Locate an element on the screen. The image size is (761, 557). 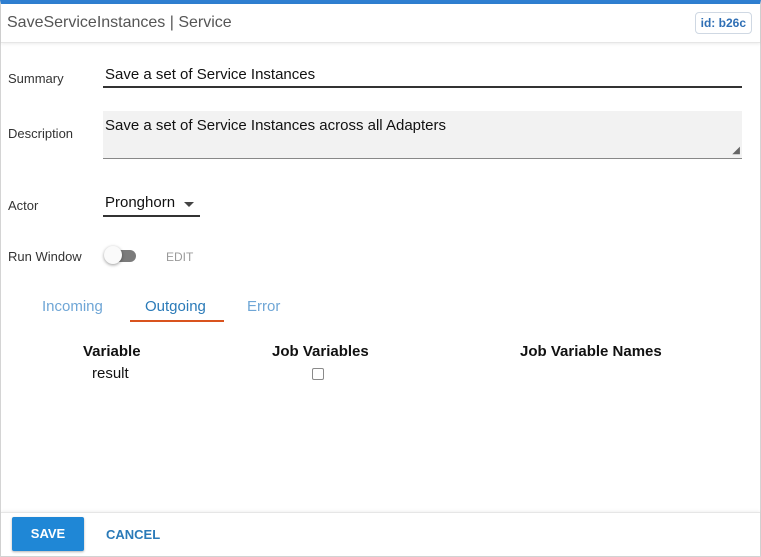
cancel-button: CANCEL is located at coordinates (133, 534).